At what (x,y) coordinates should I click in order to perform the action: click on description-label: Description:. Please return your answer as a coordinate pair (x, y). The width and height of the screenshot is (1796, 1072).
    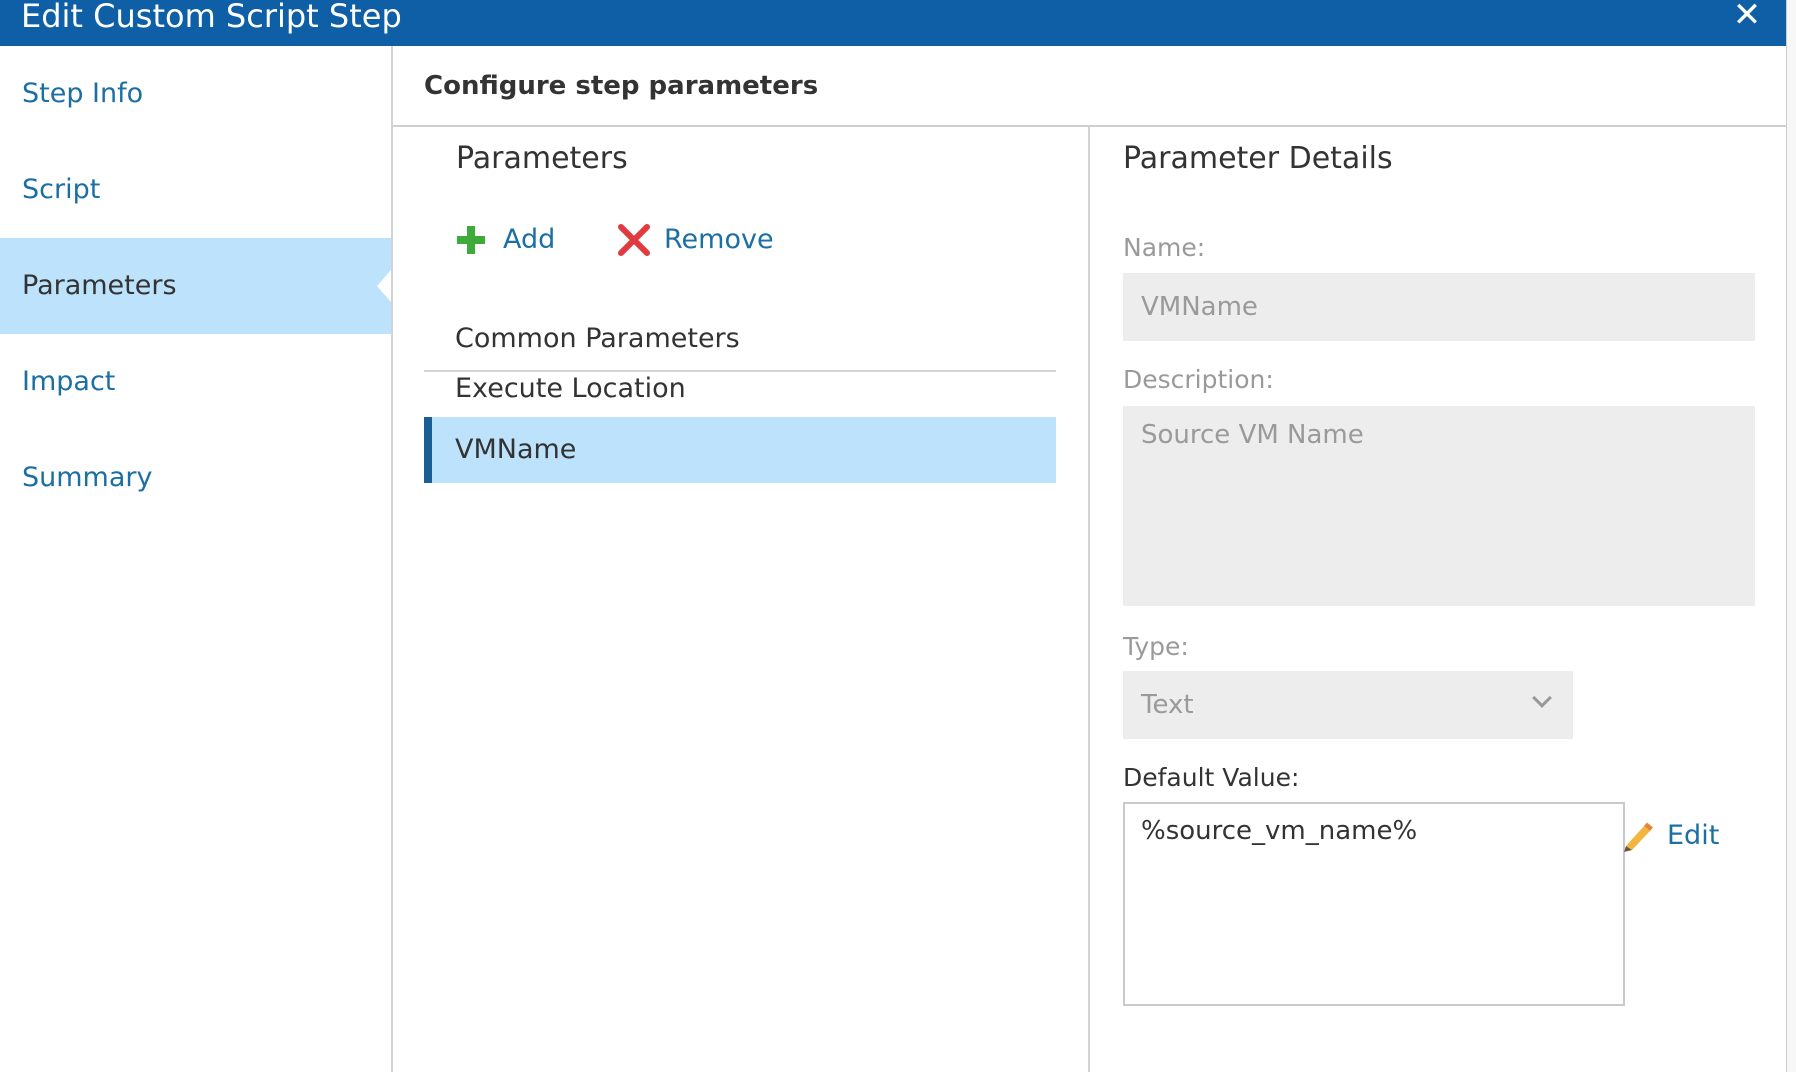
    Looking at the image, I should click on (1198, 379).